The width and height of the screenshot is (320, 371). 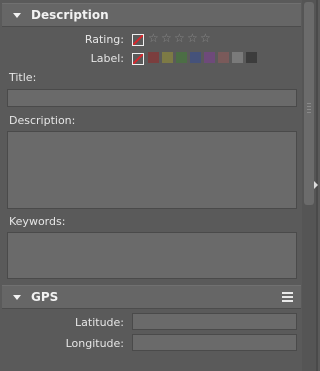 What do you see at coordinates (107, 58) in the screenshot?
I see `label-label: Label:` at bounding box center [107, 58].